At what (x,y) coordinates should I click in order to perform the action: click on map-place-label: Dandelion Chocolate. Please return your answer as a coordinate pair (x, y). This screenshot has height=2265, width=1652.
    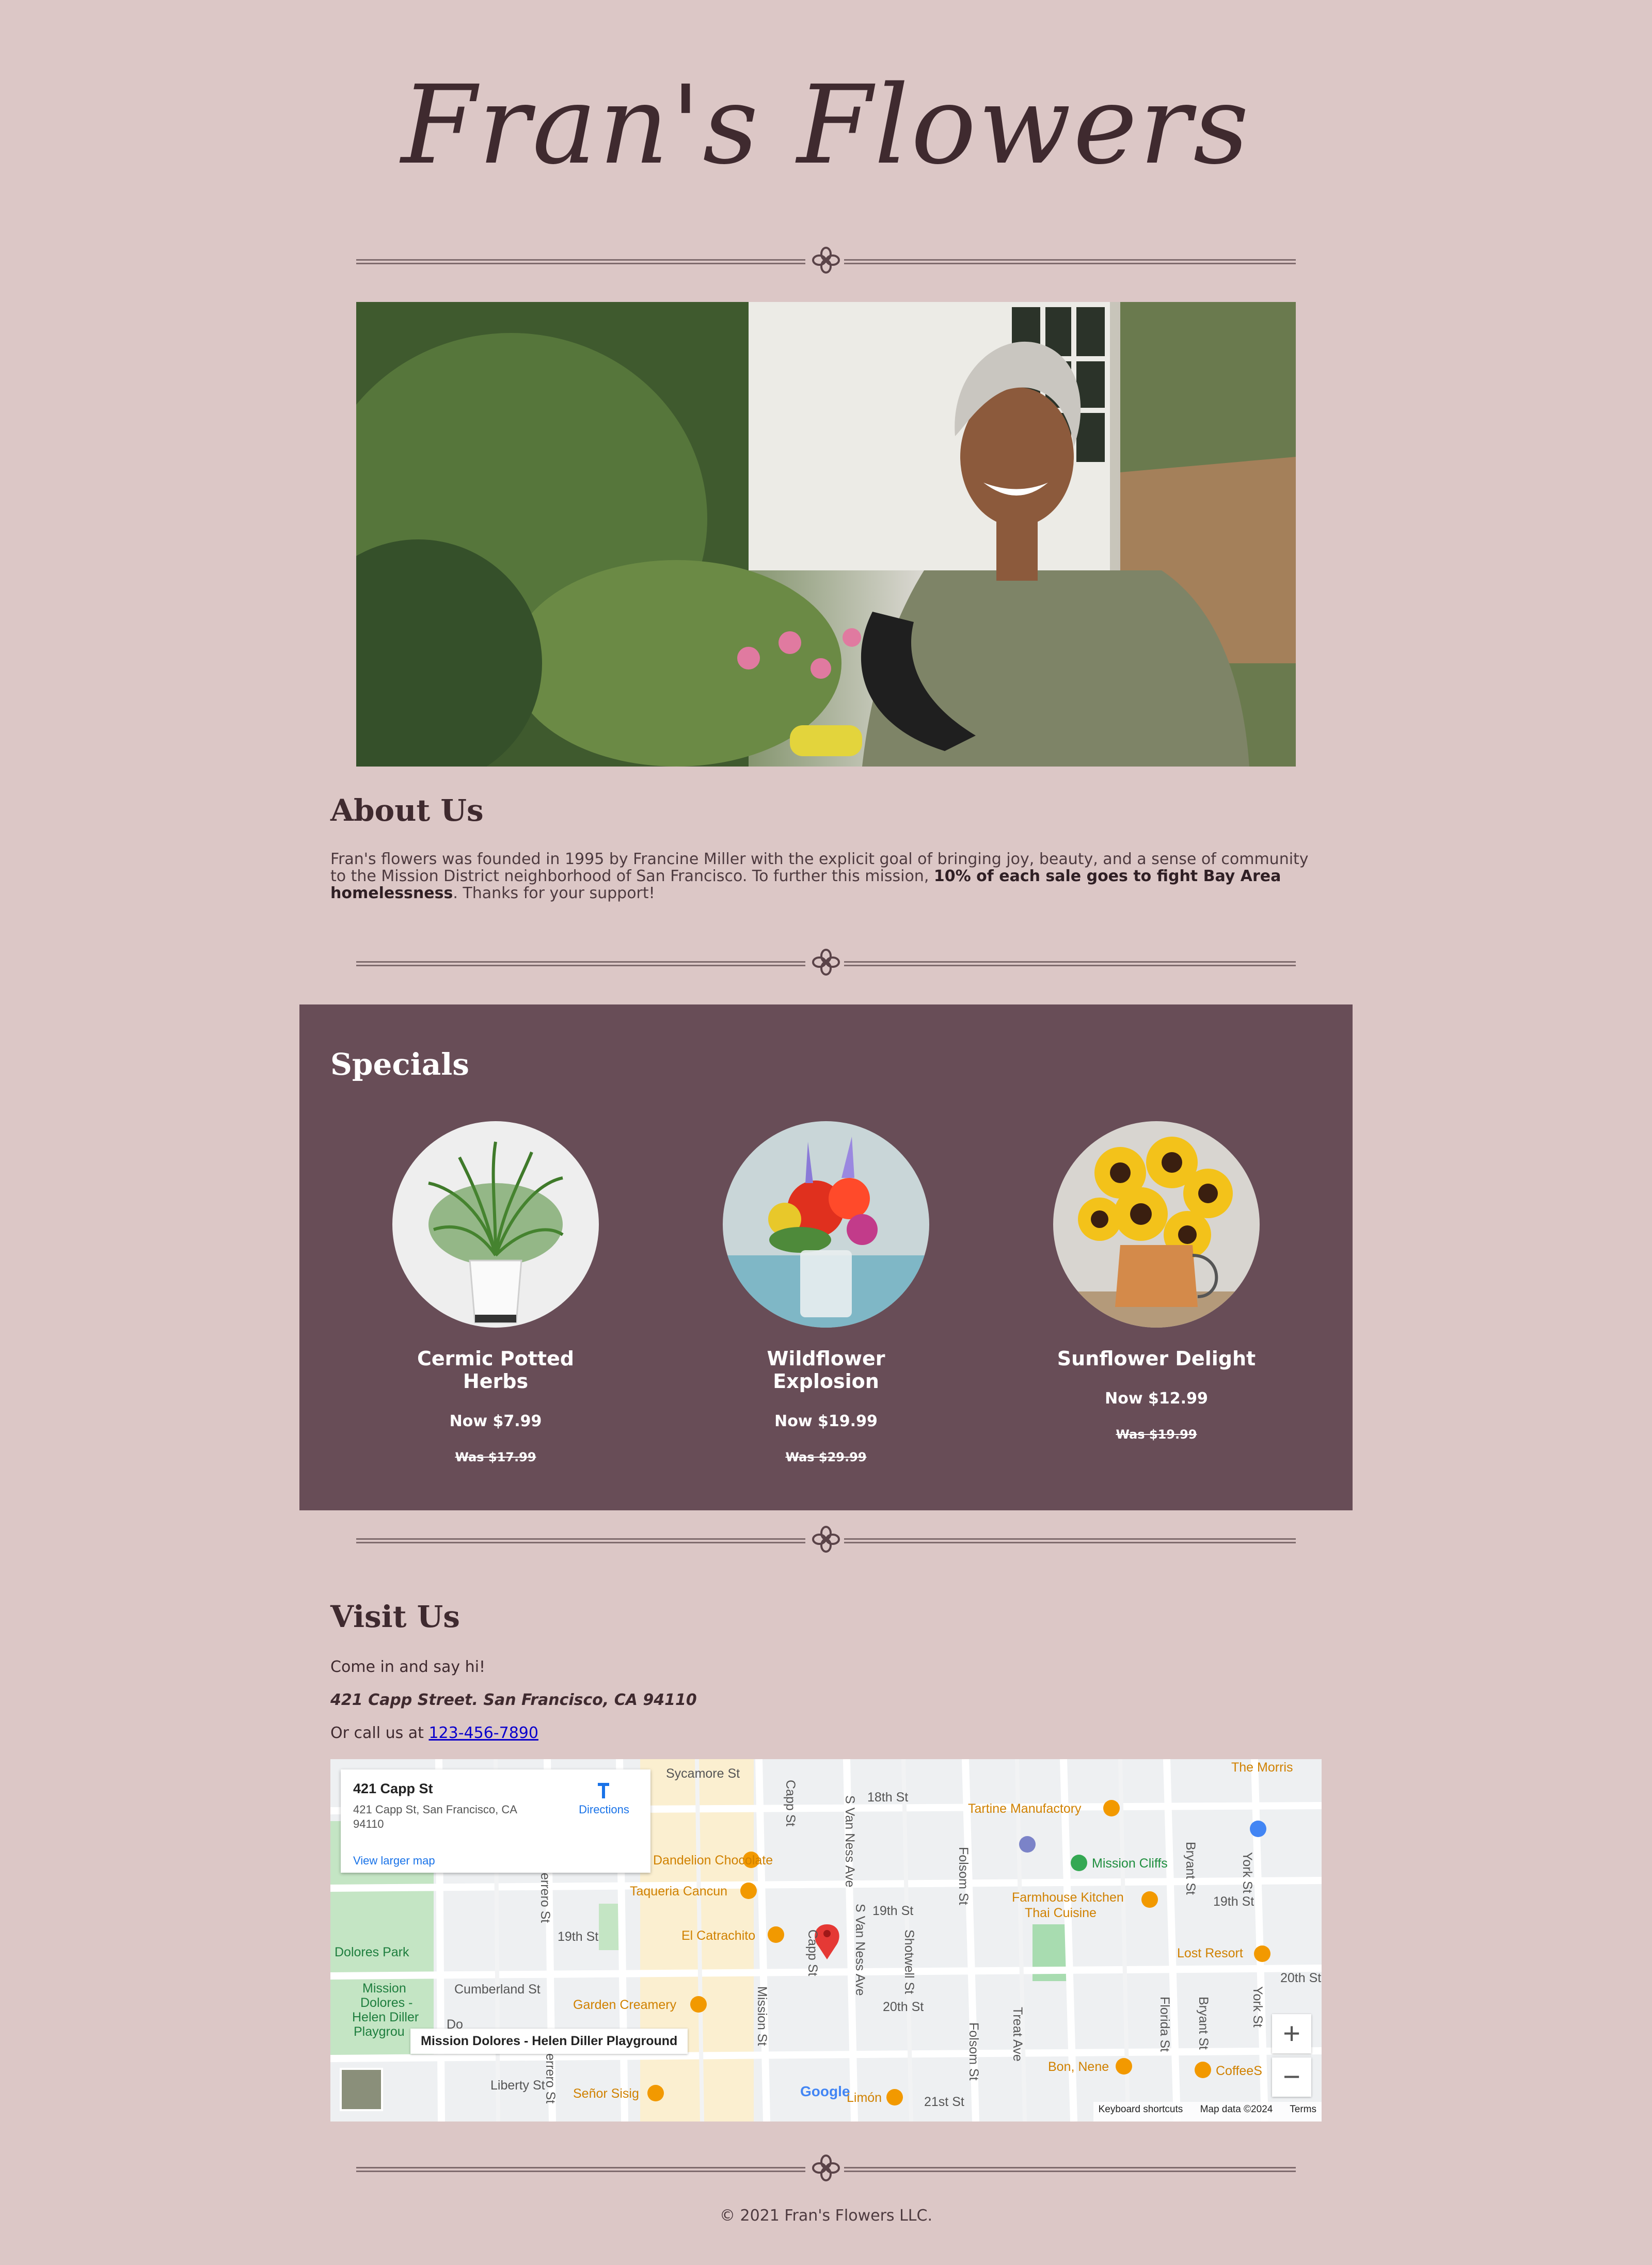
    Looking at the image, I should click on (713, 1860).